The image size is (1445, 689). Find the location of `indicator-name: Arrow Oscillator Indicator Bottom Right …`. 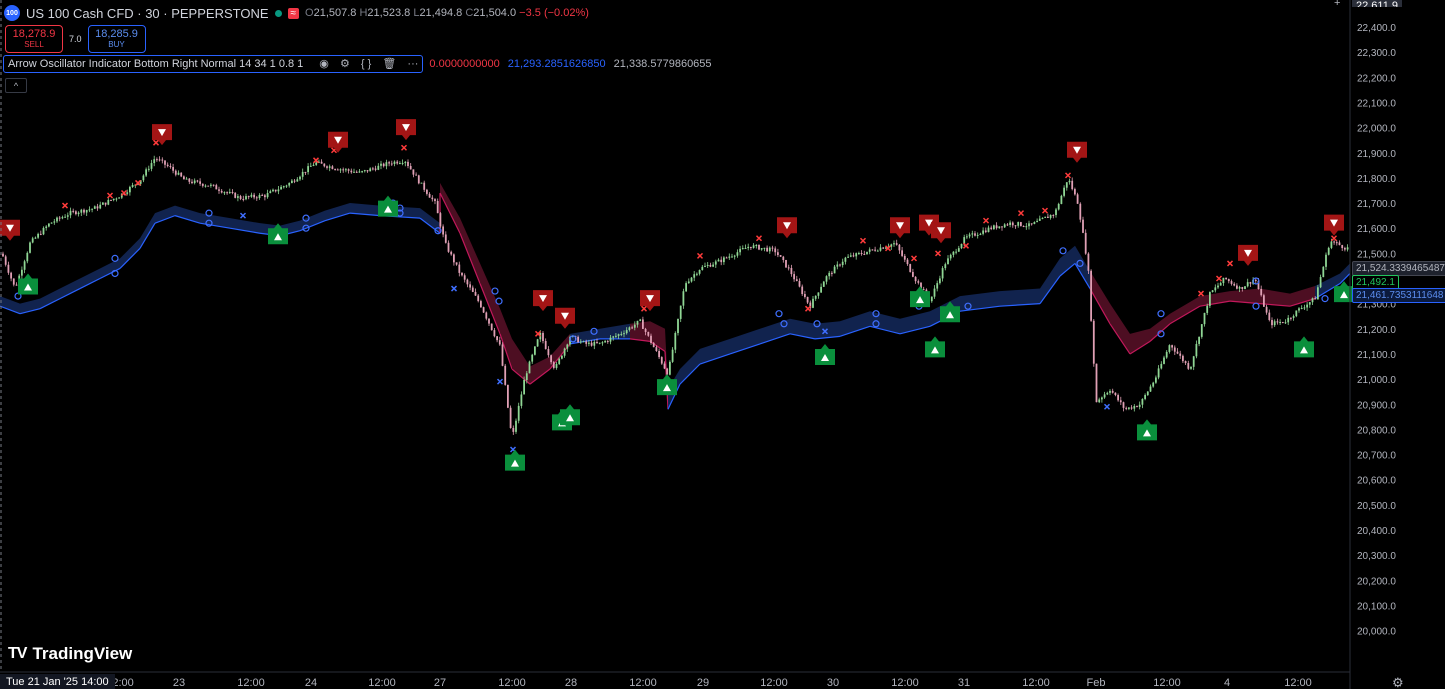

indicator-name: Arrow Oscillator Indicator Bottom Right … is located at coordinates (155, 64).